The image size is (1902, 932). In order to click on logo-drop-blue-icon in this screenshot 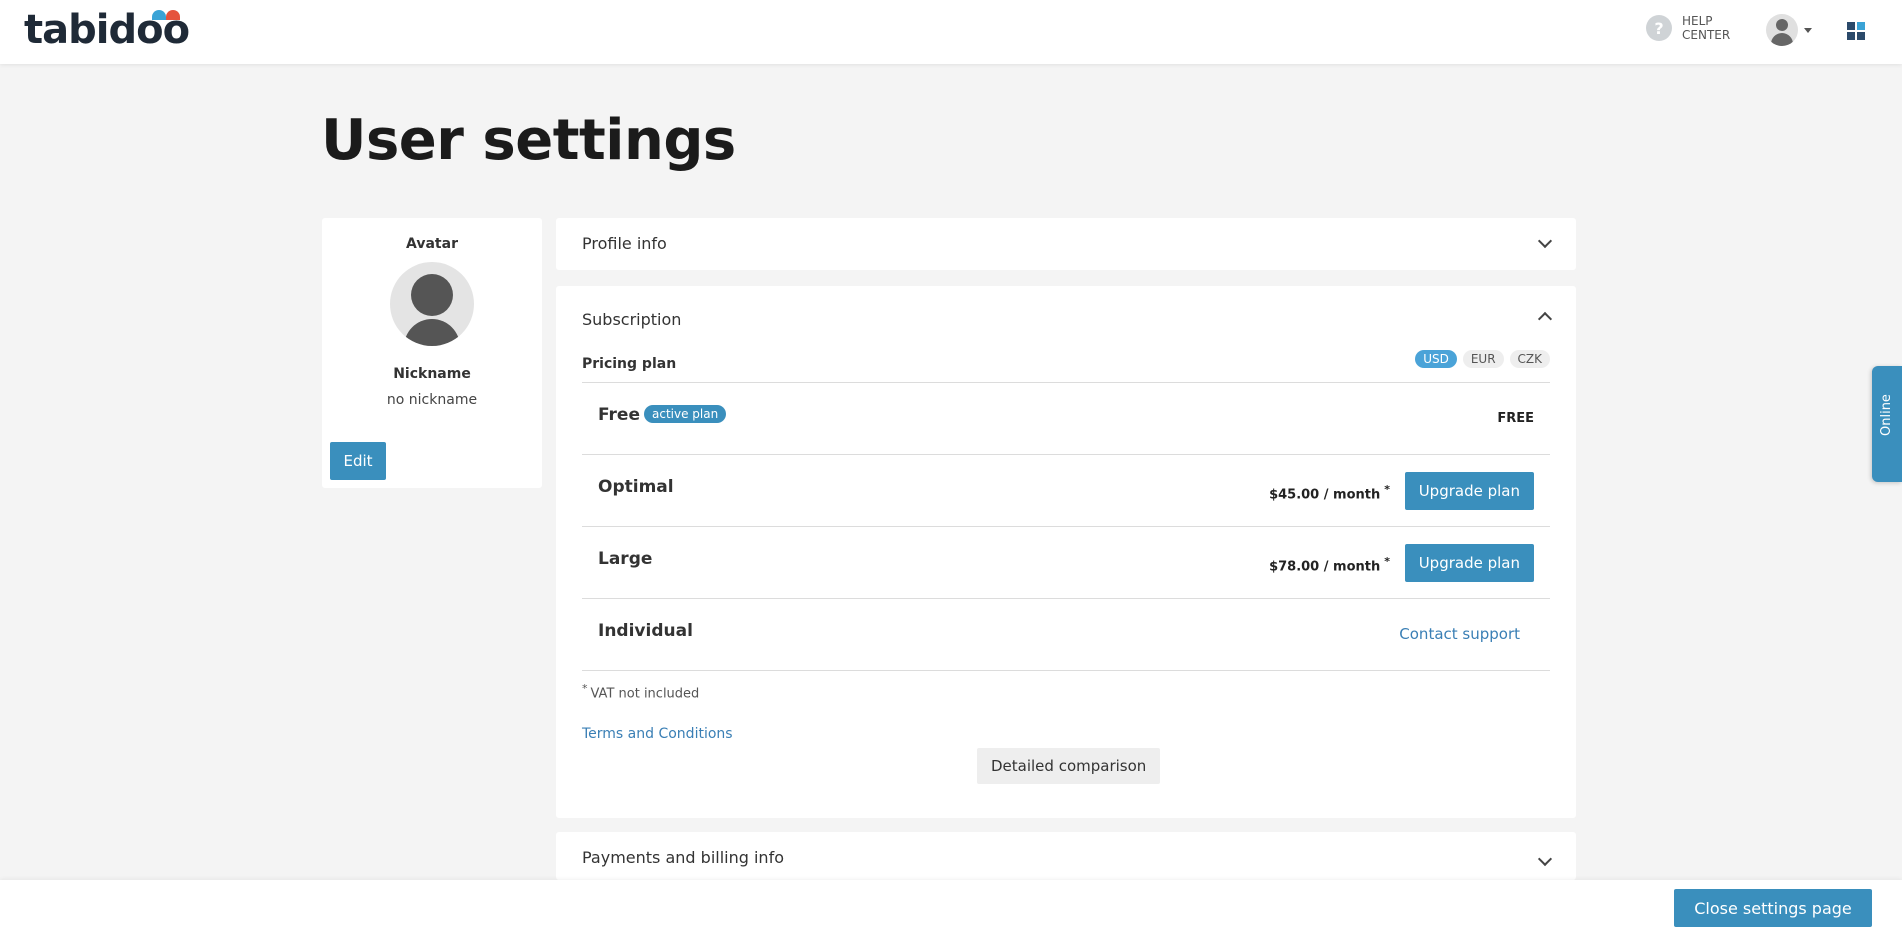, I will do `click(159, 15)`.